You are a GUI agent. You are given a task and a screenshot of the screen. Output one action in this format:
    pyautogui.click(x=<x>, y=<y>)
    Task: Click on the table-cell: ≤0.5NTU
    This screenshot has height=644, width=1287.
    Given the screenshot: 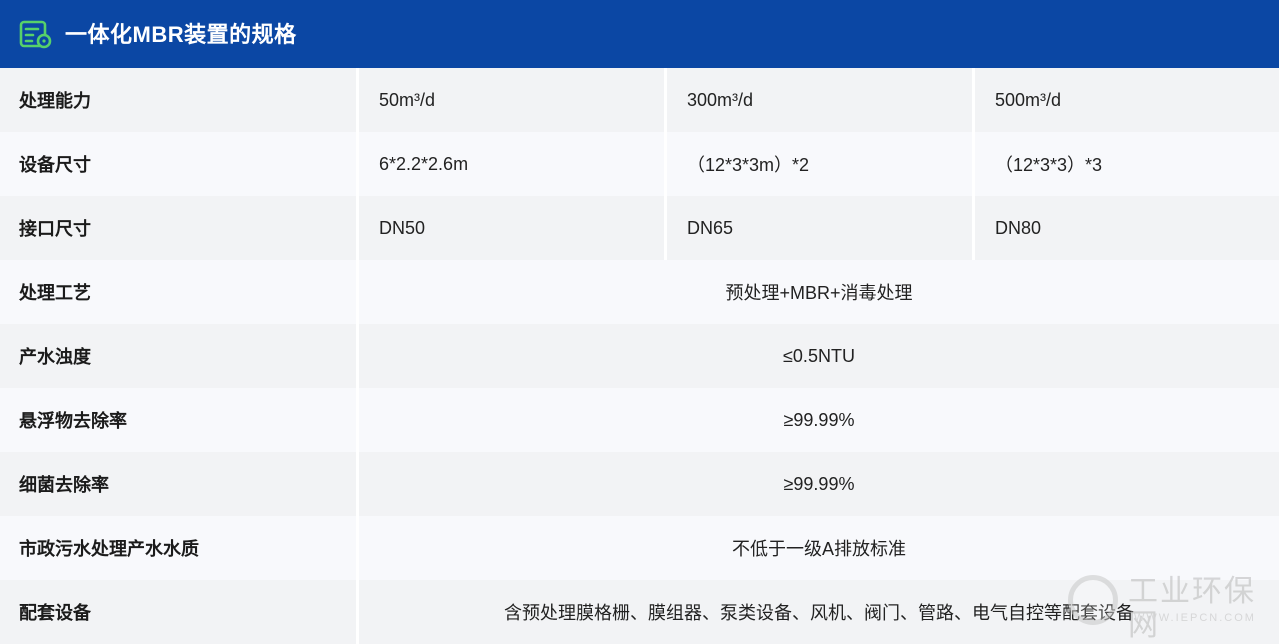 What is the action you would take?
    pyautogui.click(x=817, y=356)
    